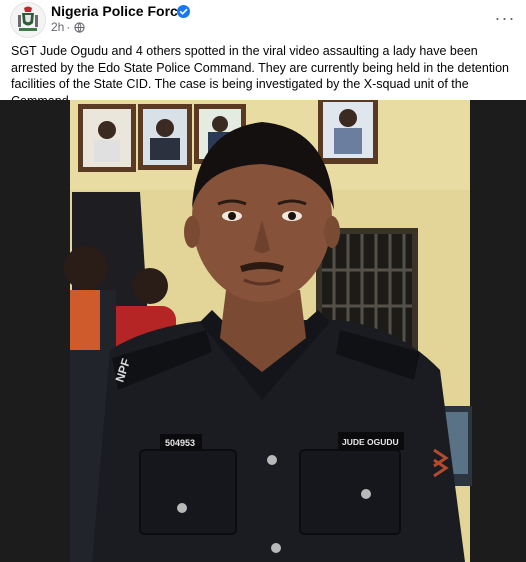 The width and height of the screenshot is (526, 562). What do you see at coordinates (263, 20) in the screenshot?
I see `post-header: Nigeria Police Force 2h · ···` at bounding box center [263, 20].